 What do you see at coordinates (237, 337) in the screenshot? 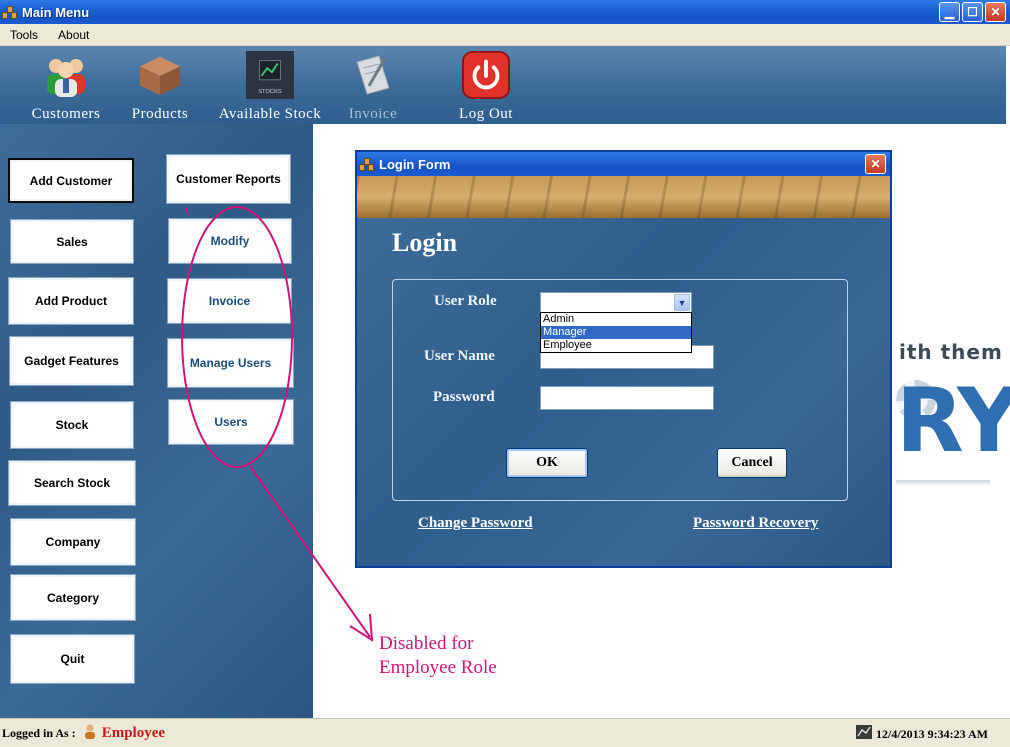
I see `annotation-ellipse` at bounding box center [237, 337].